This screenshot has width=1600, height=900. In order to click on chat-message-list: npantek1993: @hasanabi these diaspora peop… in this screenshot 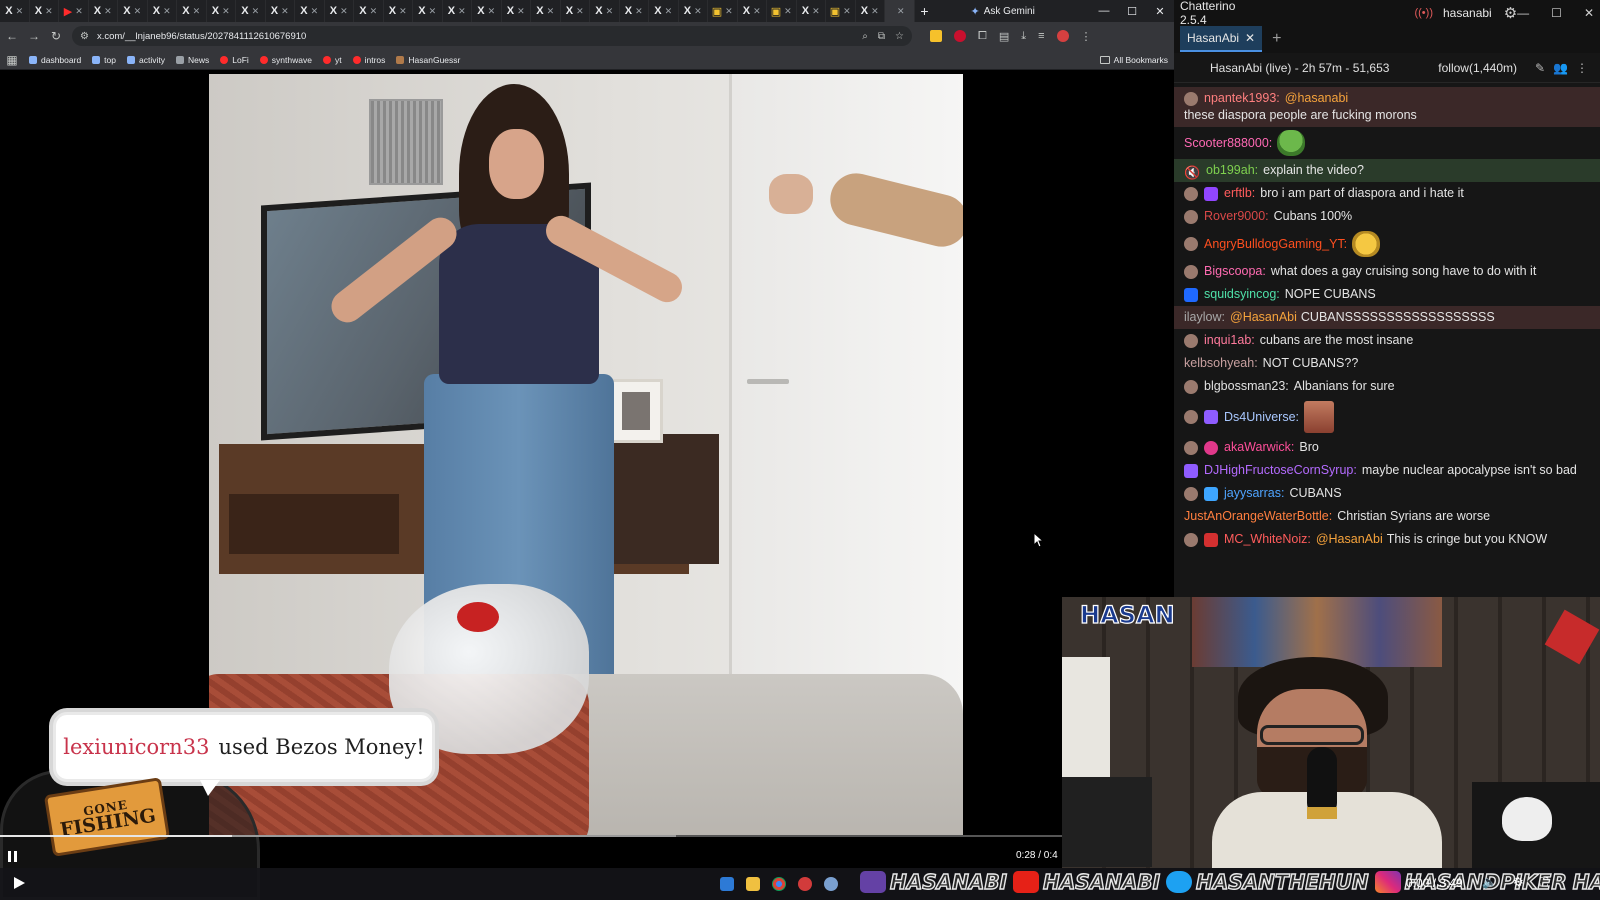, I will do `click(1387, 317)`.